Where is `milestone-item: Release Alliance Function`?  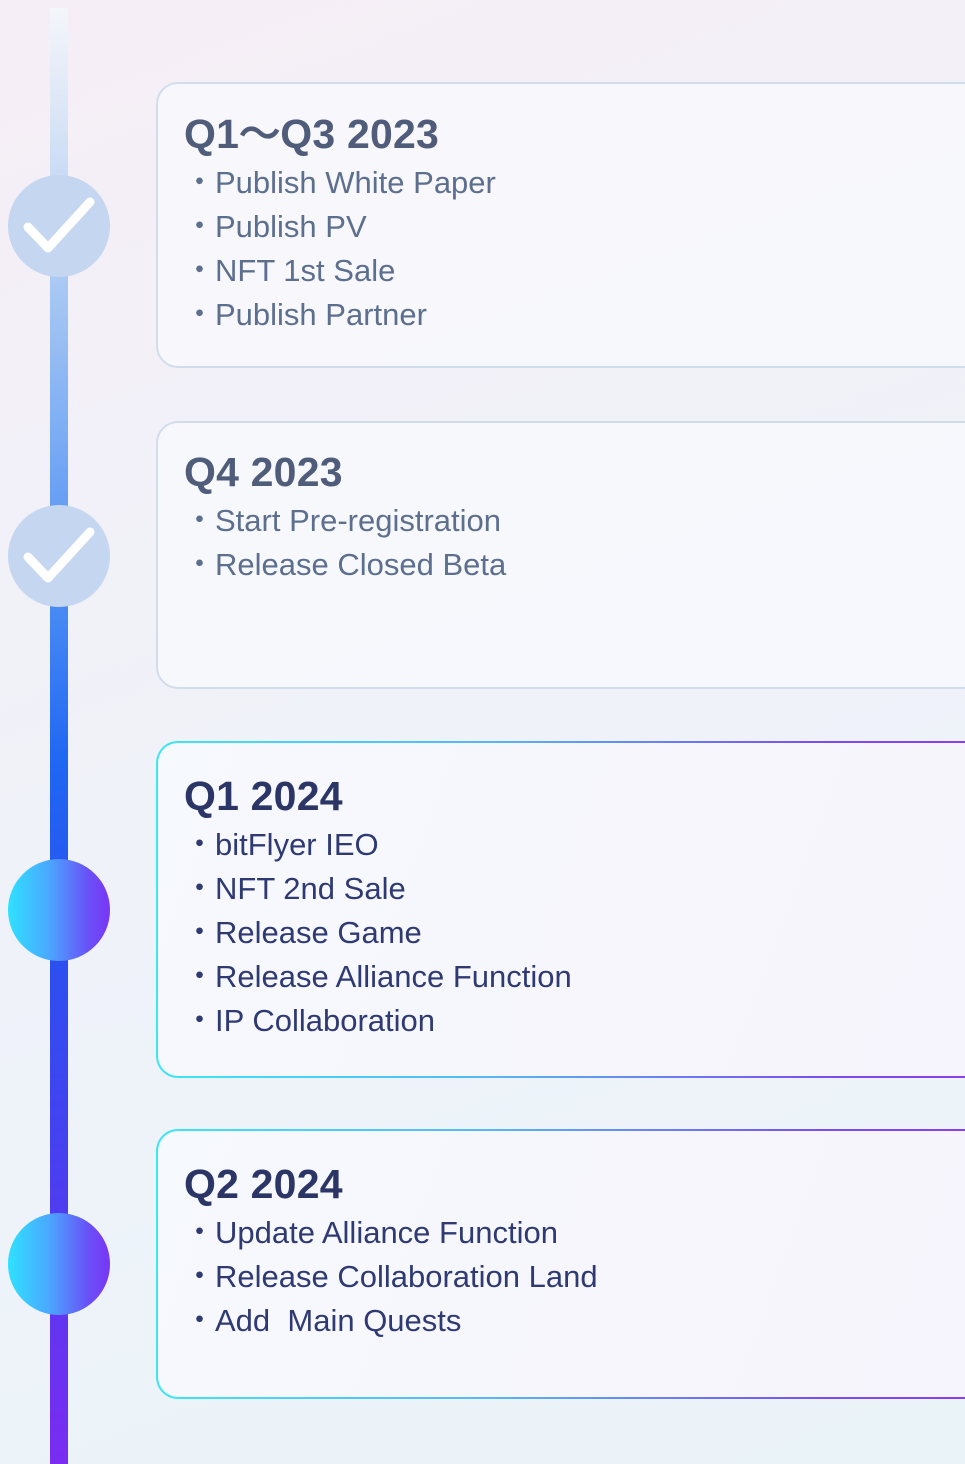 milestone-item: Release Alliance Function is located at coordinates (574, 977).